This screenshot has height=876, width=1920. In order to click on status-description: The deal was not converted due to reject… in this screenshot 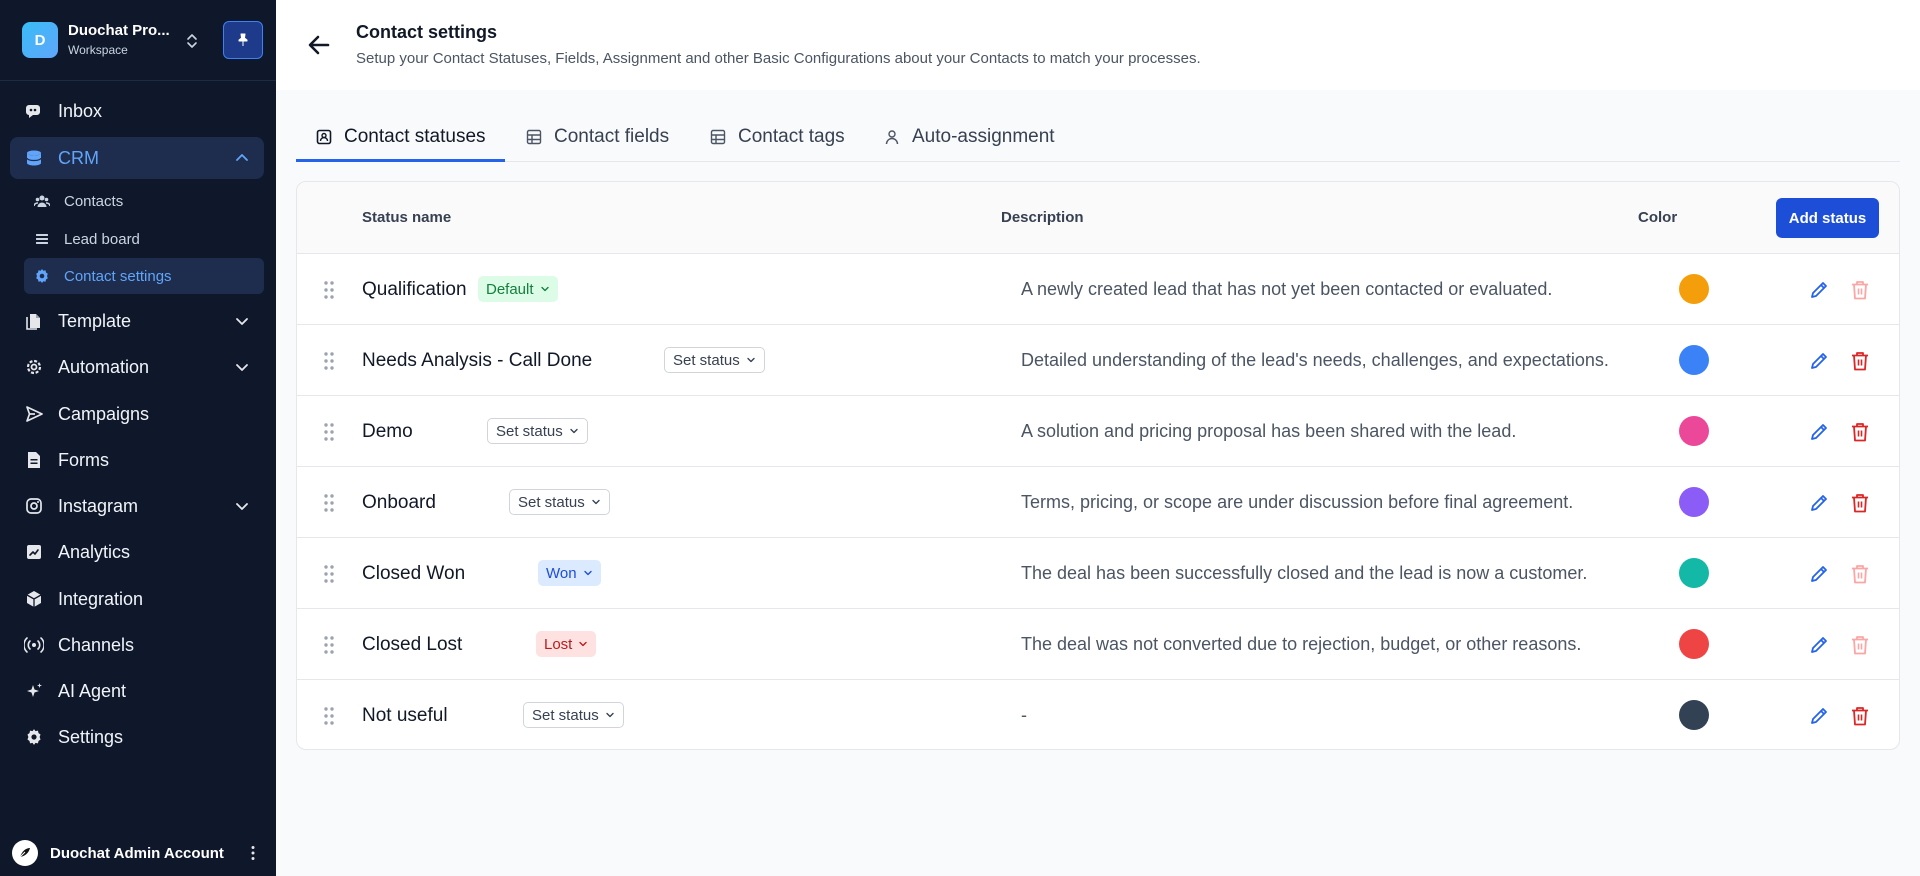, I will do `click(1301, 644)`.